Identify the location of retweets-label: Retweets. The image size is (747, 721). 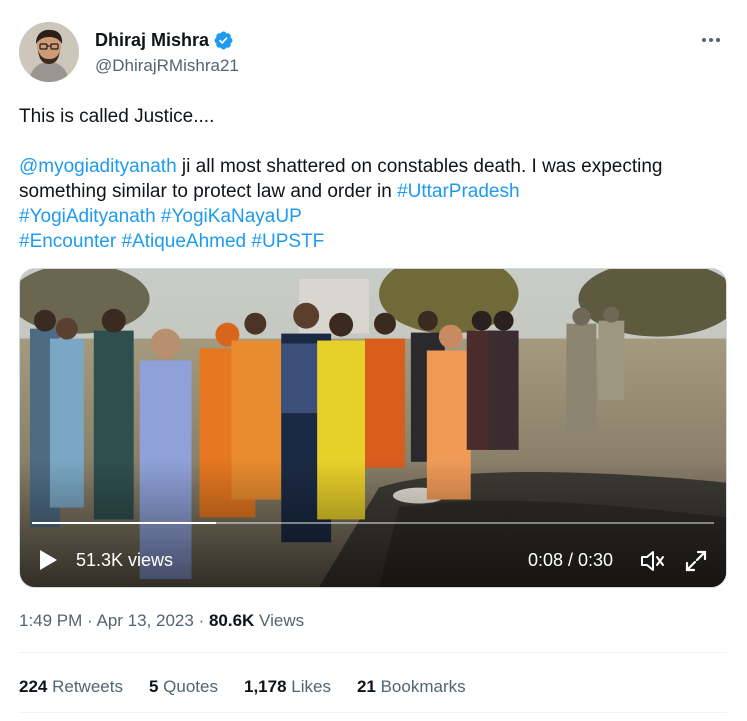
(85, 686).